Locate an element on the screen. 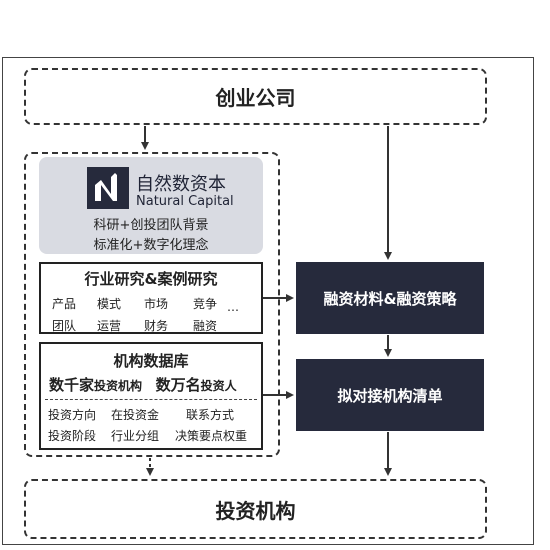 This screenshot has height=550, width=550. brand-name-en: Natural Capital is located at coordinates (185, 201).